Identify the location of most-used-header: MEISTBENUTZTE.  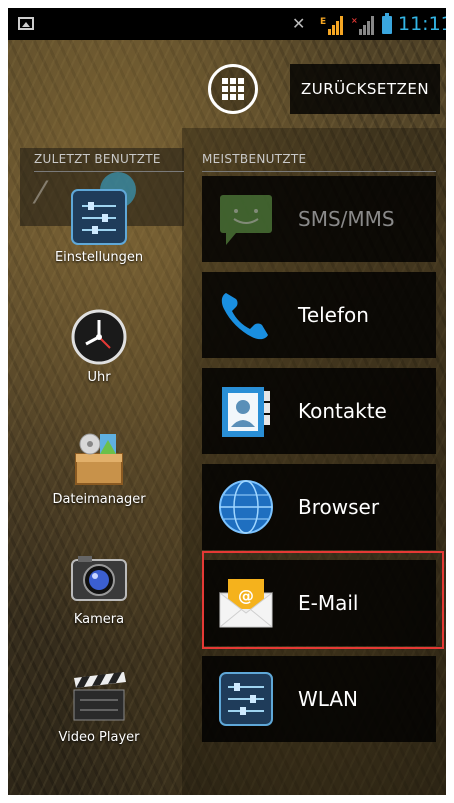
(254, 159).